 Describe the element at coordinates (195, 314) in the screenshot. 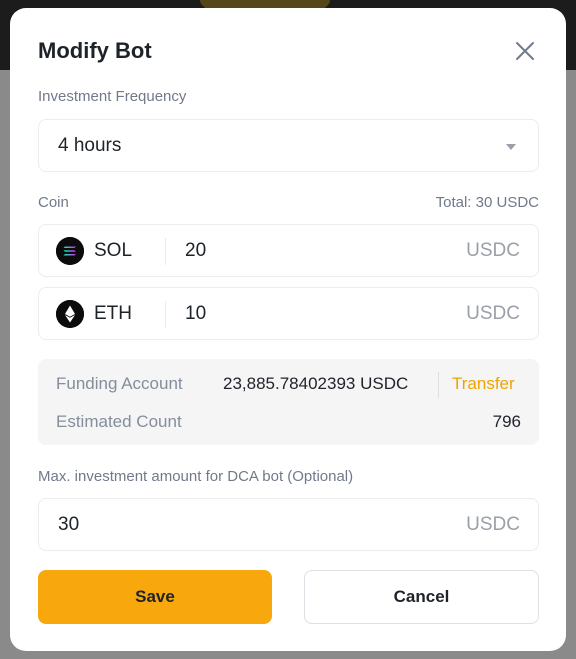

I see `coin-amount-input: 10` at that location.